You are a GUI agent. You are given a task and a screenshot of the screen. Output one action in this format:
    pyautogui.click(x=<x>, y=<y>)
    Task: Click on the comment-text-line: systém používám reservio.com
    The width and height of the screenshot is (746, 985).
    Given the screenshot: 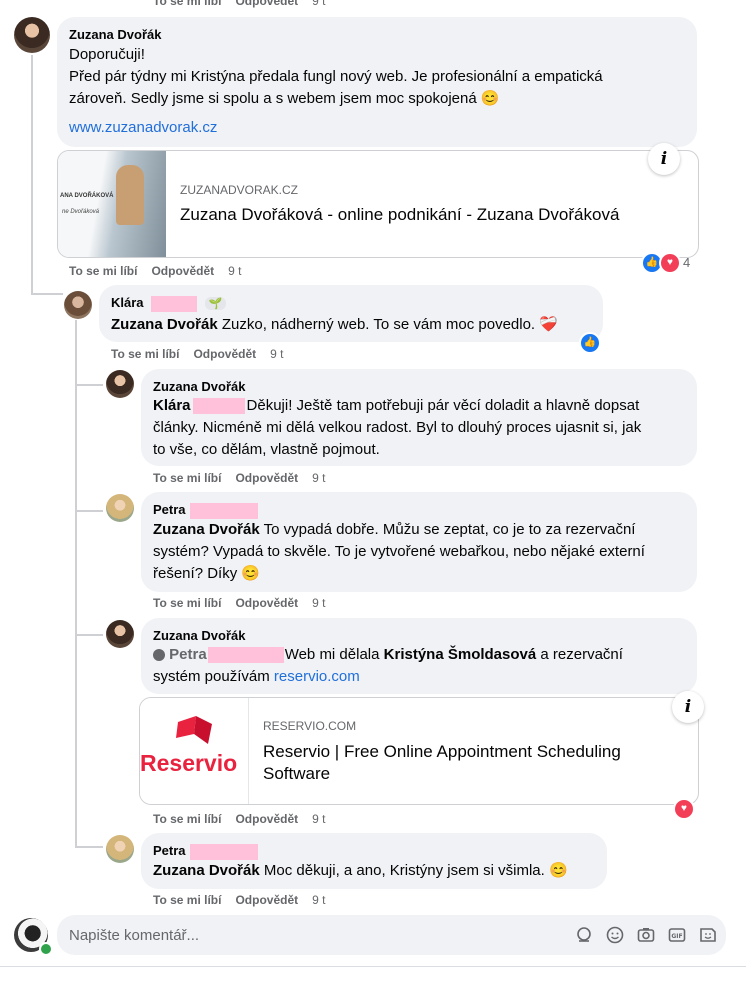 What is the action you would take?
    pyautogui.click(x=256, y=677)
    